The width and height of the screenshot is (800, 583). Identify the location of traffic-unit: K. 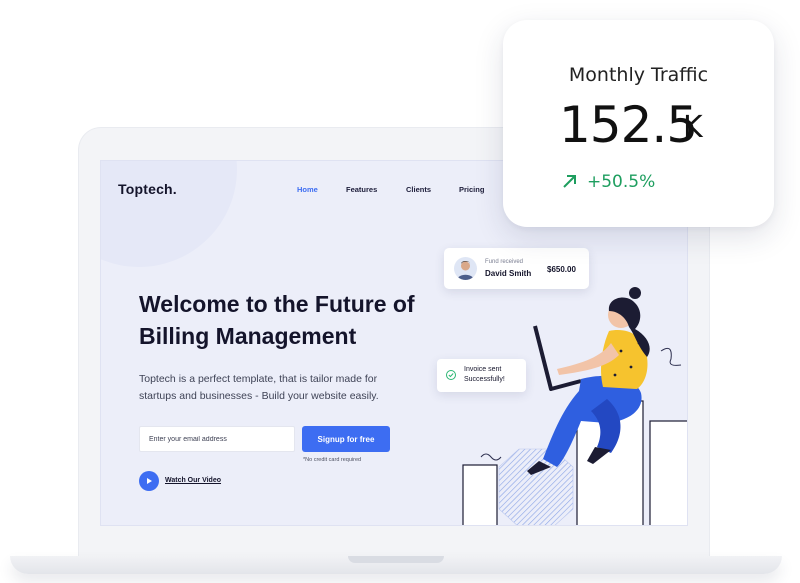
(693, 127).